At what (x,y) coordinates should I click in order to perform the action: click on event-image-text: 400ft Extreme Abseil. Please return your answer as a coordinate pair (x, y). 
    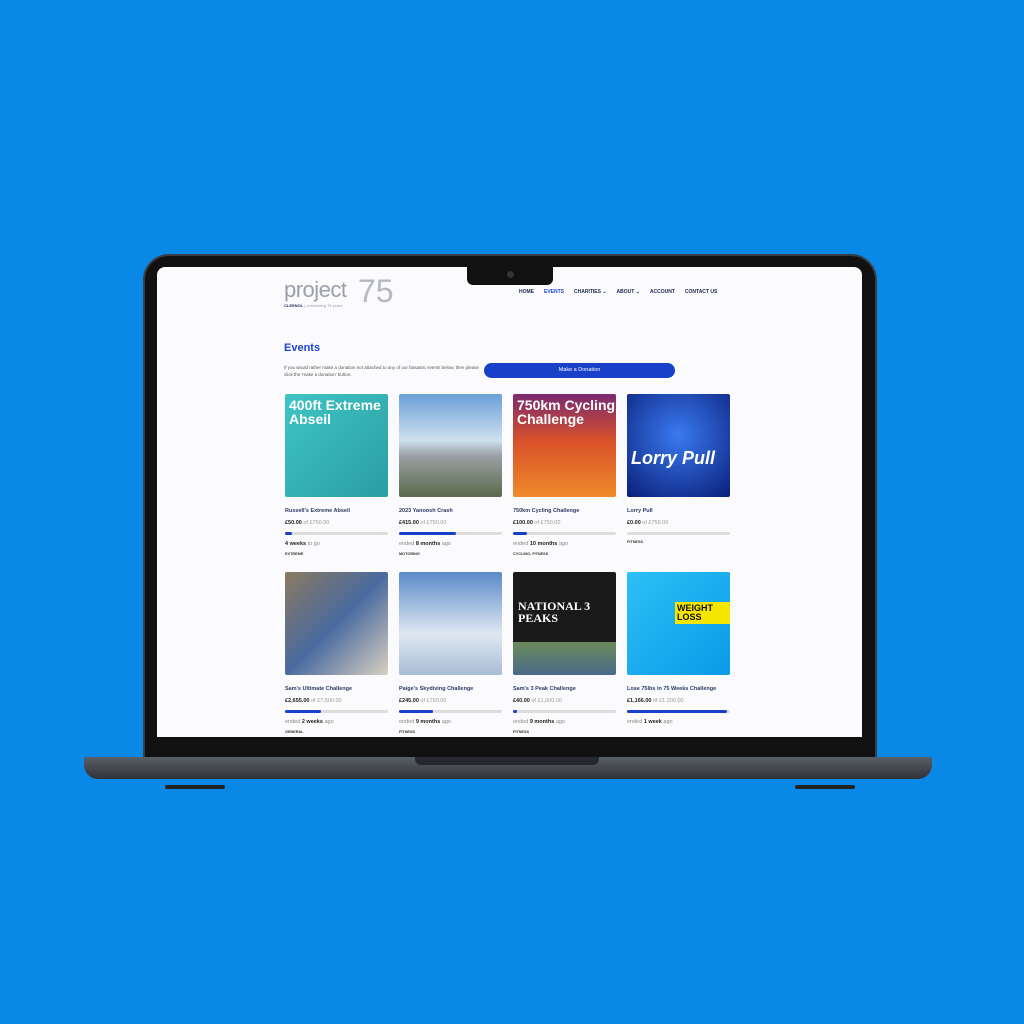
    Looking at the image, I should click on (335, 412).